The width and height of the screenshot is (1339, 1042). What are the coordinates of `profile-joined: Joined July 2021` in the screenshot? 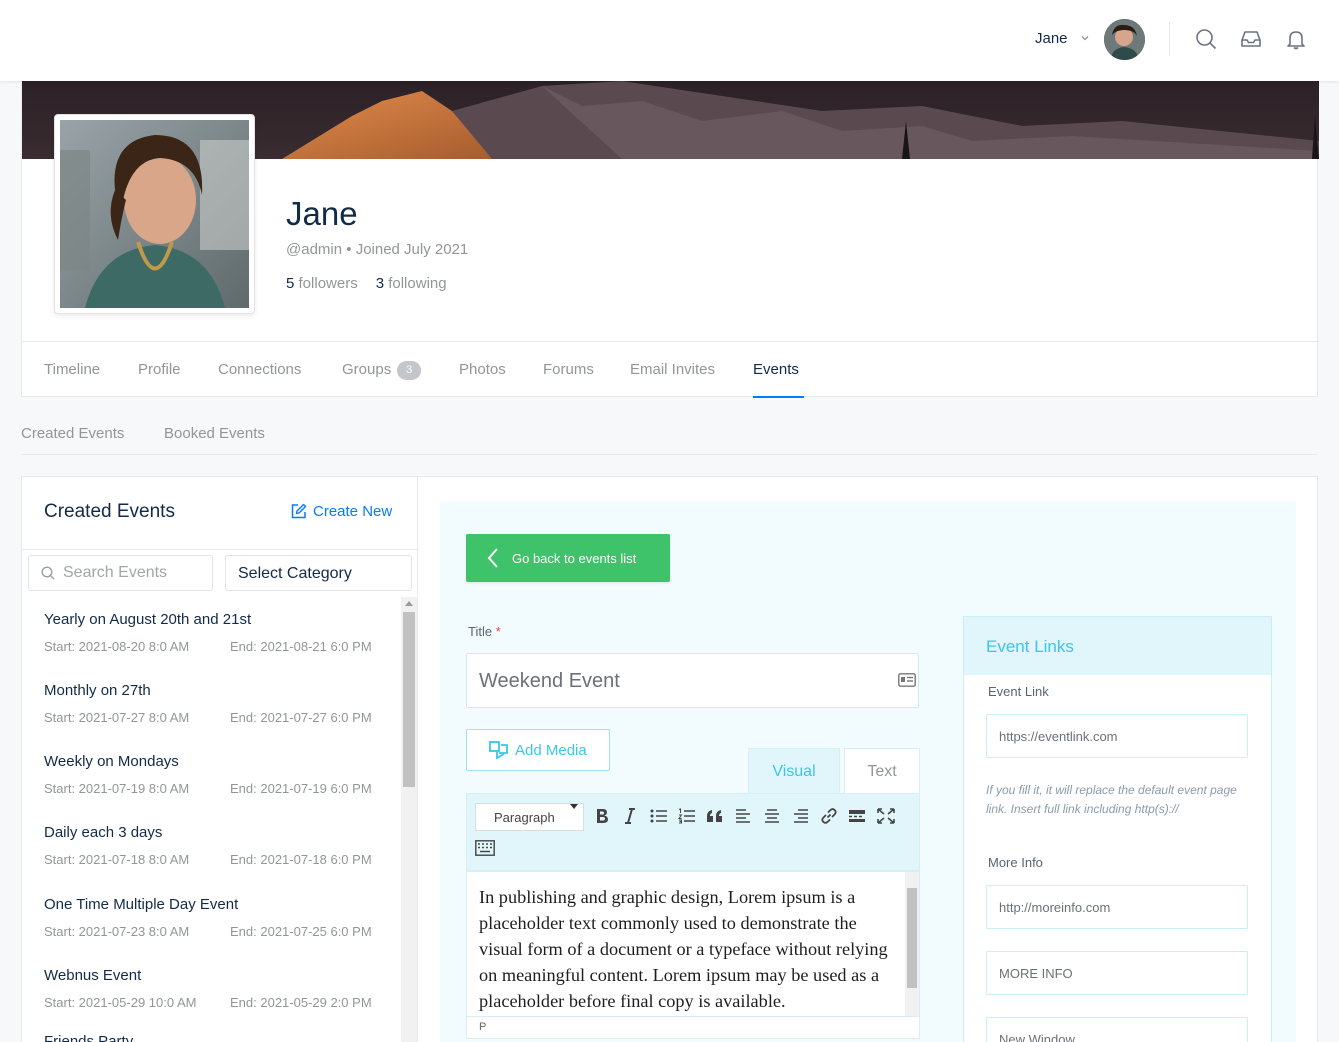 It's located at (412, 249).